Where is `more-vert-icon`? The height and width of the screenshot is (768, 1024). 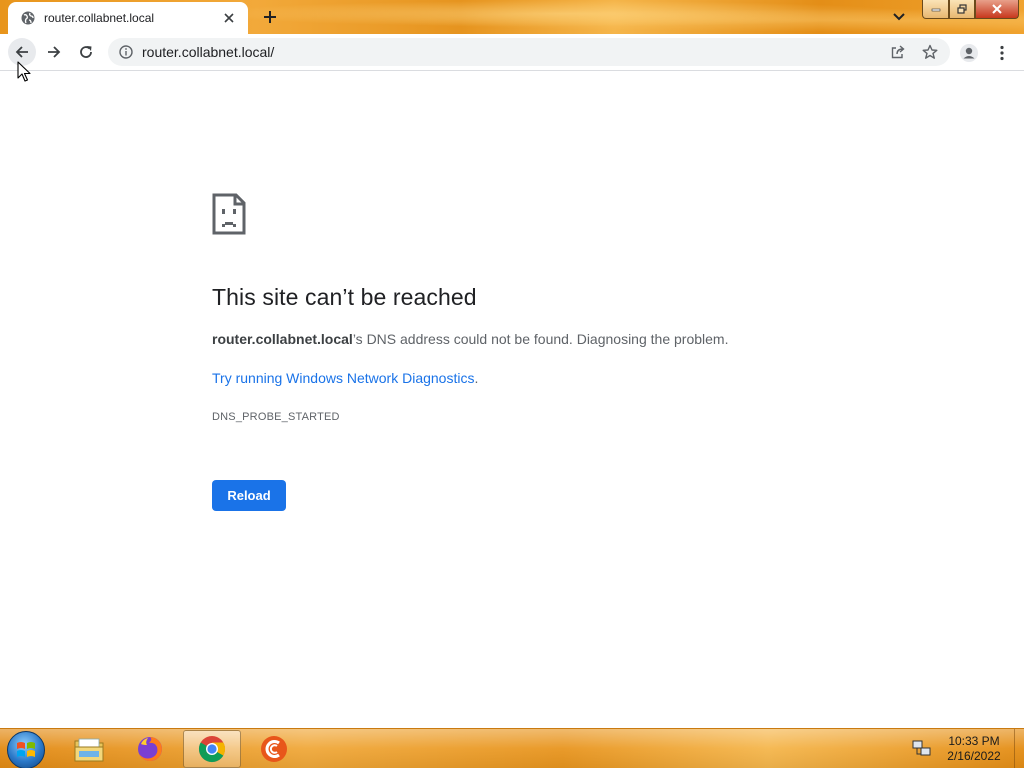 more-vert-icon is located at coordinates (1002, 53).